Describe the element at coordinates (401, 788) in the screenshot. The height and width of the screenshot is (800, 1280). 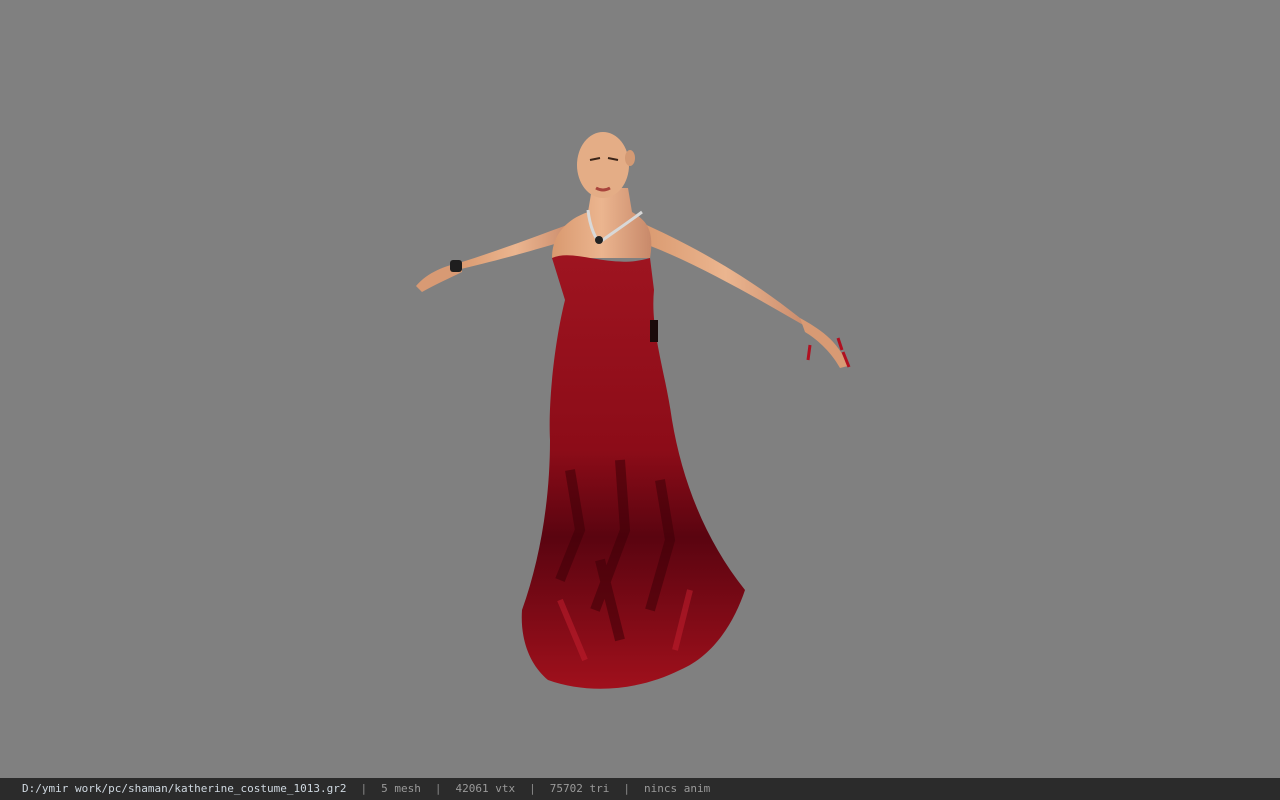
I see `mesh-count: 5 mesh` at that location.